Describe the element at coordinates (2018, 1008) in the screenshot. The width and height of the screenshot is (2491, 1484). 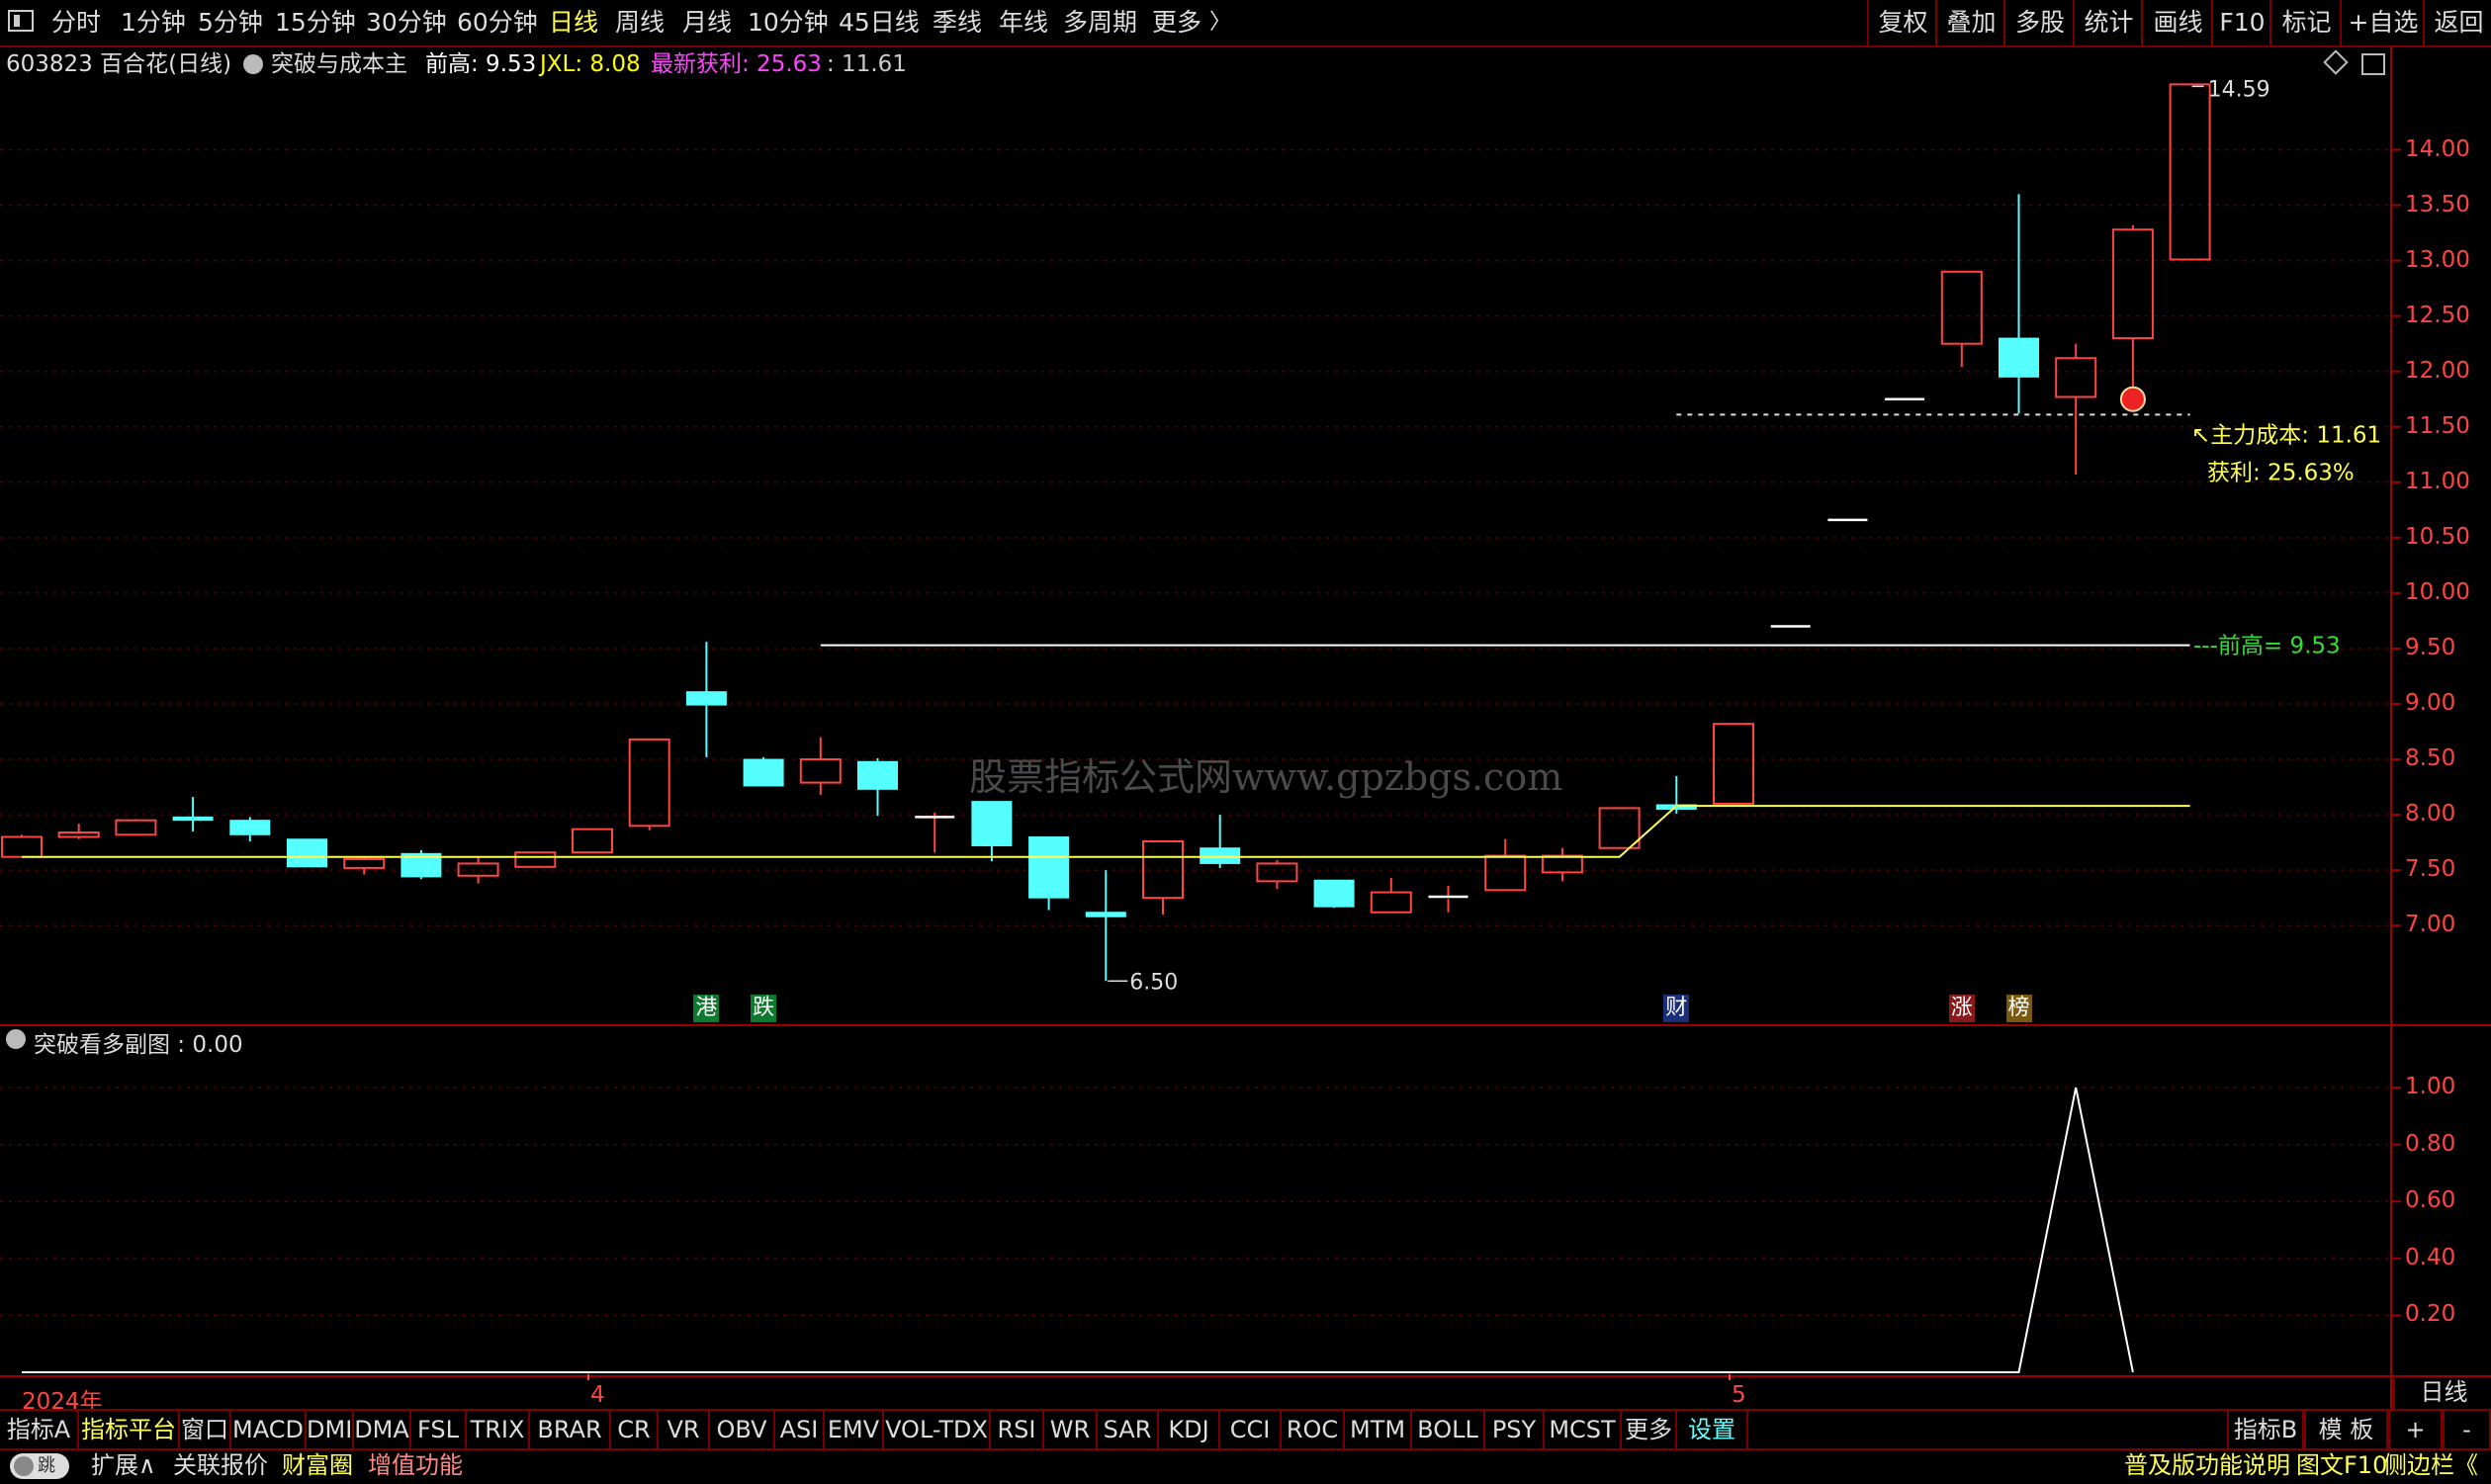
I see `event-marker: 榜` at that location.